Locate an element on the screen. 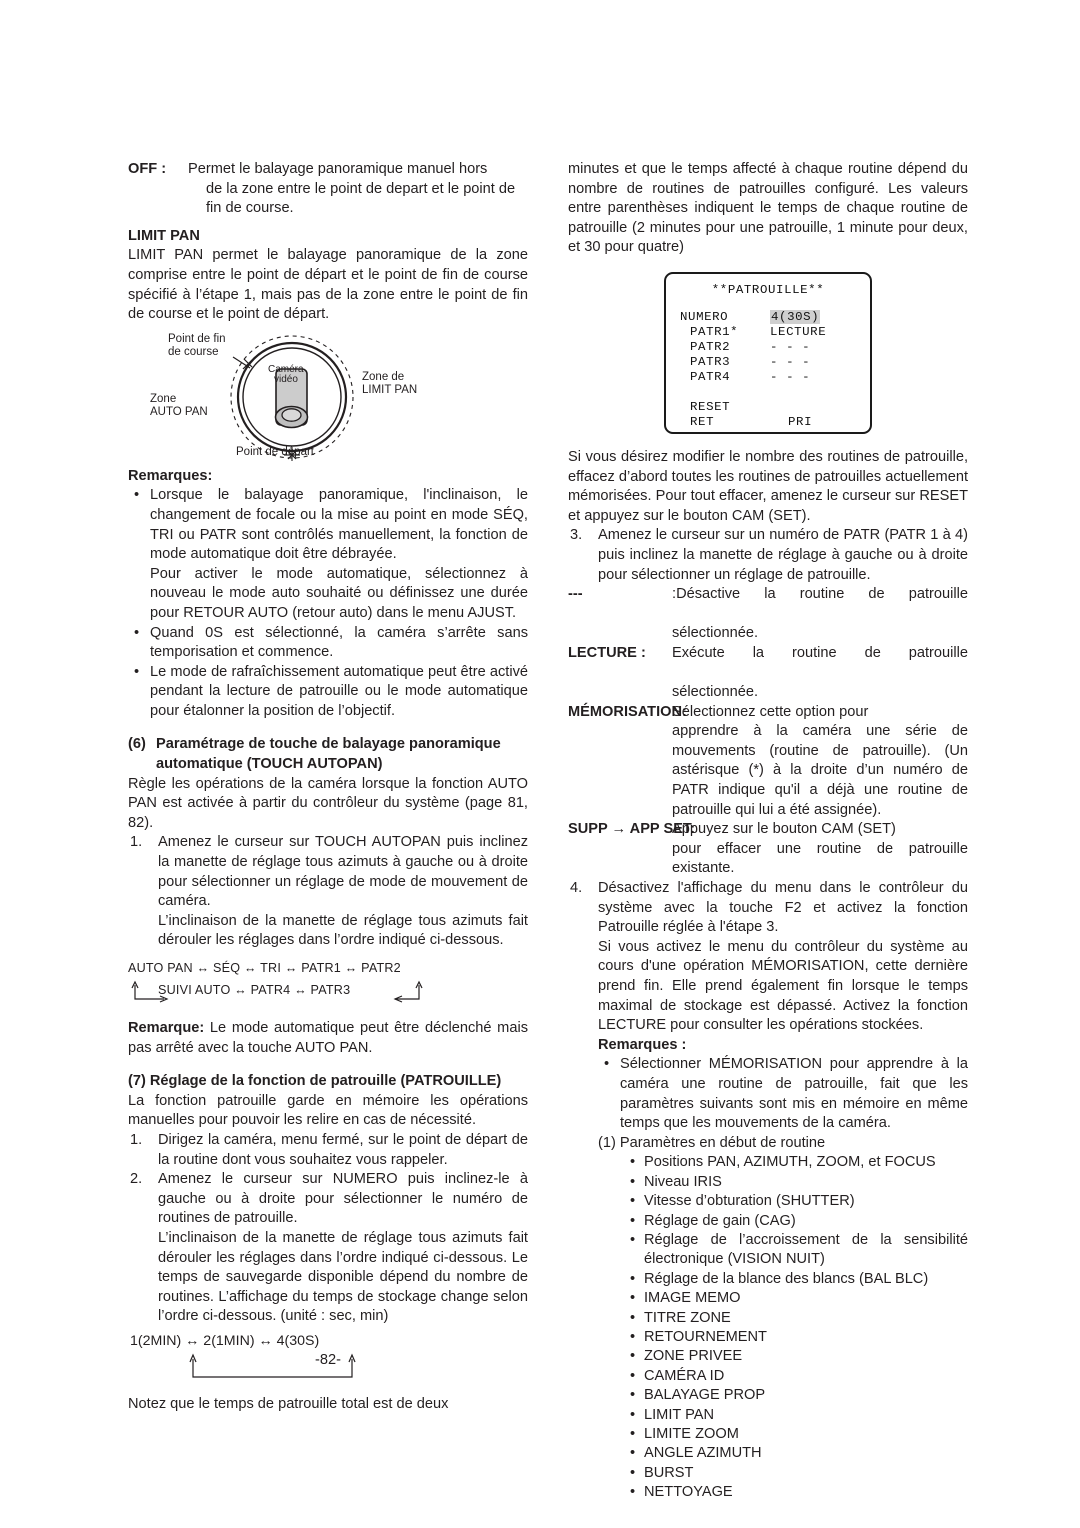 This screenshot has height=1528, width=1080. list-item: Réglage de gain (CAG) is located at coordinates (798, 1222).